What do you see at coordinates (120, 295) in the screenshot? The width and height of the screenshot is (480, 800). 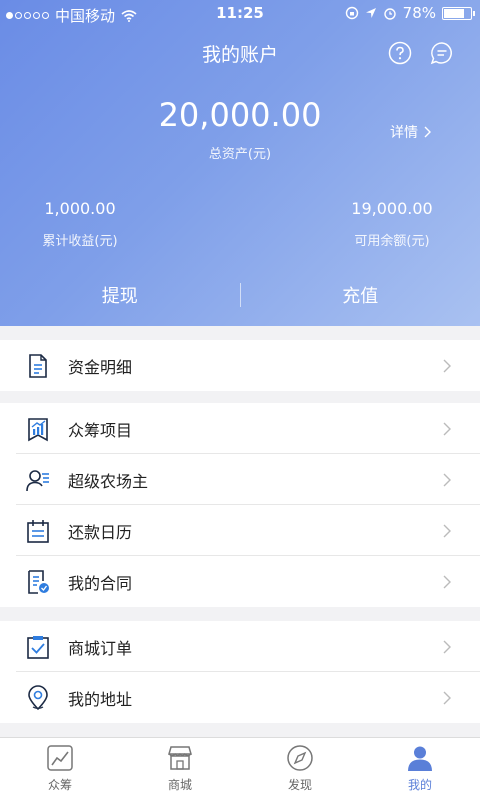 I see `withdraw-button: 提现` at bounding box center [120, 295].